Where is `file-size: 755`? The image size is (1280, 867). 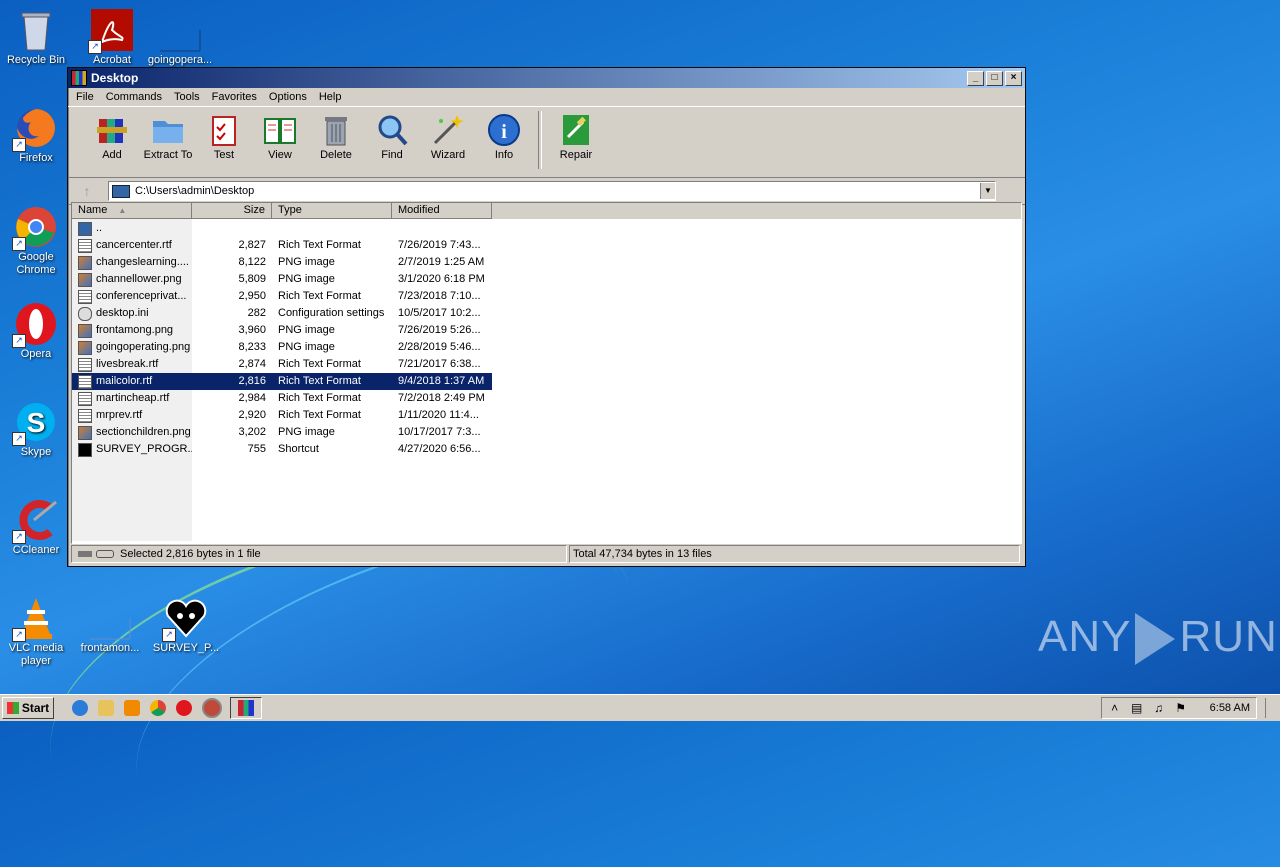
file-size: 755 is located at coordinates (256, 449).